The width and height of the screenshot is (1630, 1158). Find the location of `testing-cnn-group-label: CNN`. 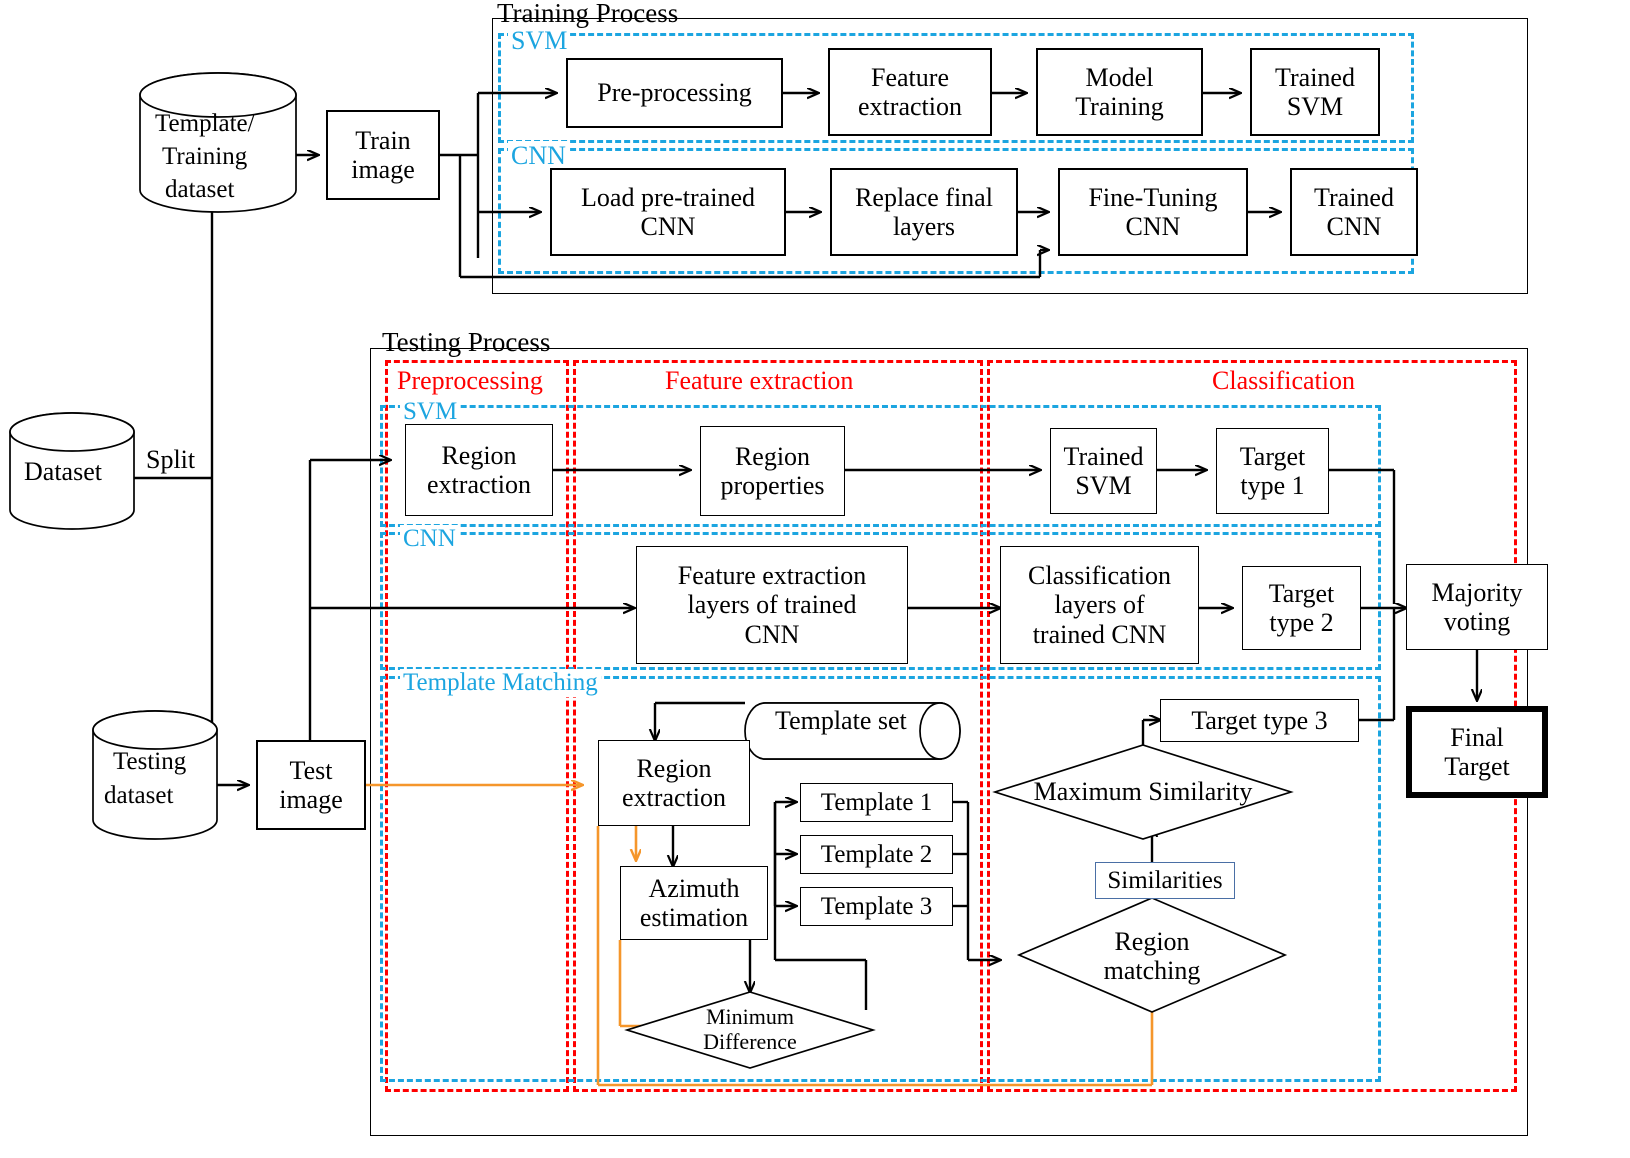

testing-cnn-group-label: CNN is located at coordinates (429, 539).